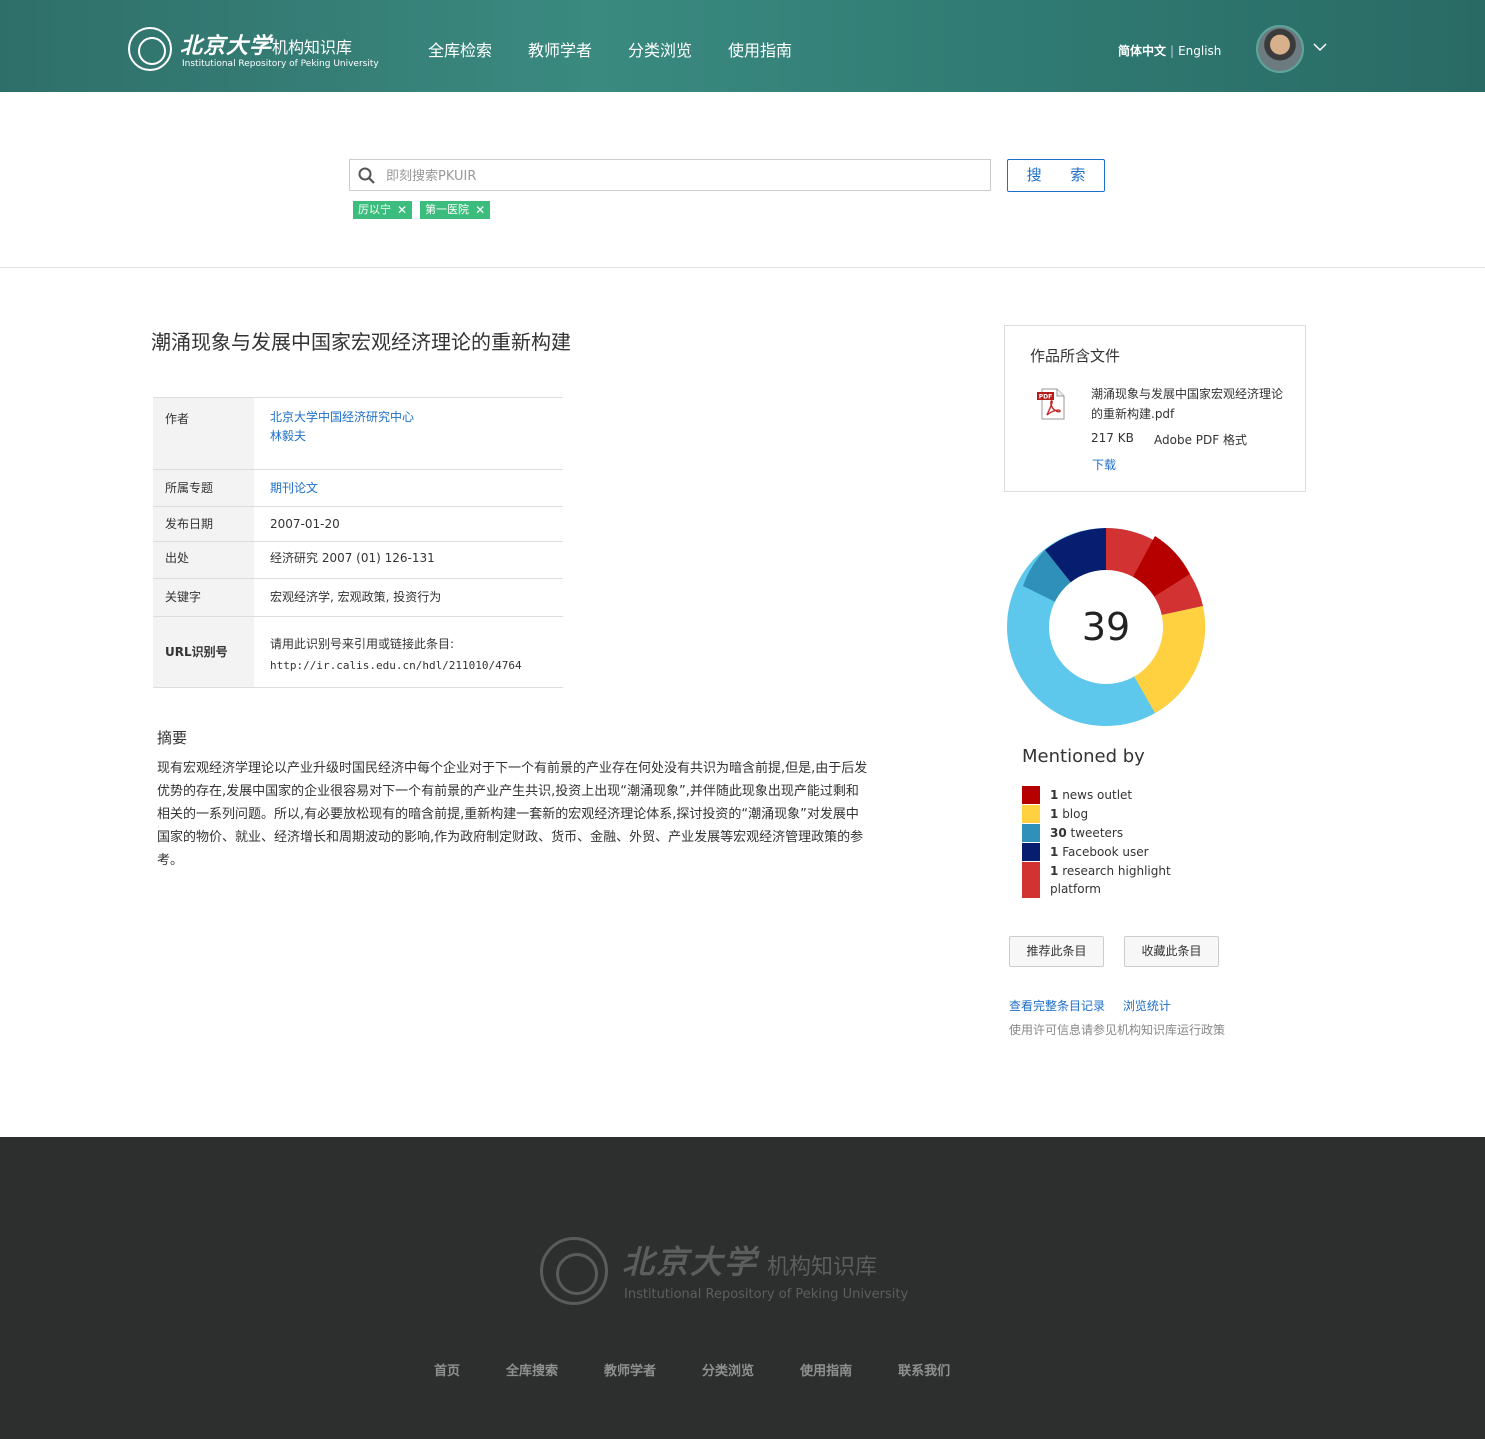  Describe the element at coordinates (226, 46) in the screenshot. I see `logo-chinese: 北京大学` at that location.